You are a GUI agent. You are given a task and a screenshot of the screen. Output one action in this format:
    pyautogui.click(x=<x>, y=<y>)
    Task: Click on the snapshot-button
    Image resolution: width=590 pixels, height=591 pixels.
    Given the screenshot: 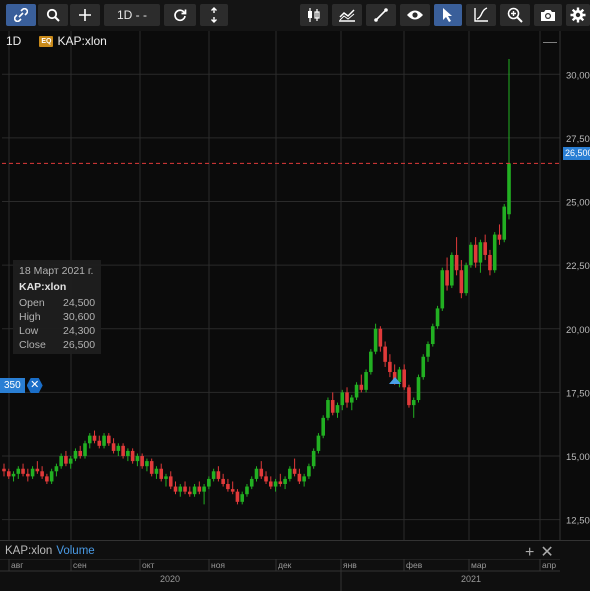 What is the action you would take?
    pyautogui.click(x=548, y=15)
    